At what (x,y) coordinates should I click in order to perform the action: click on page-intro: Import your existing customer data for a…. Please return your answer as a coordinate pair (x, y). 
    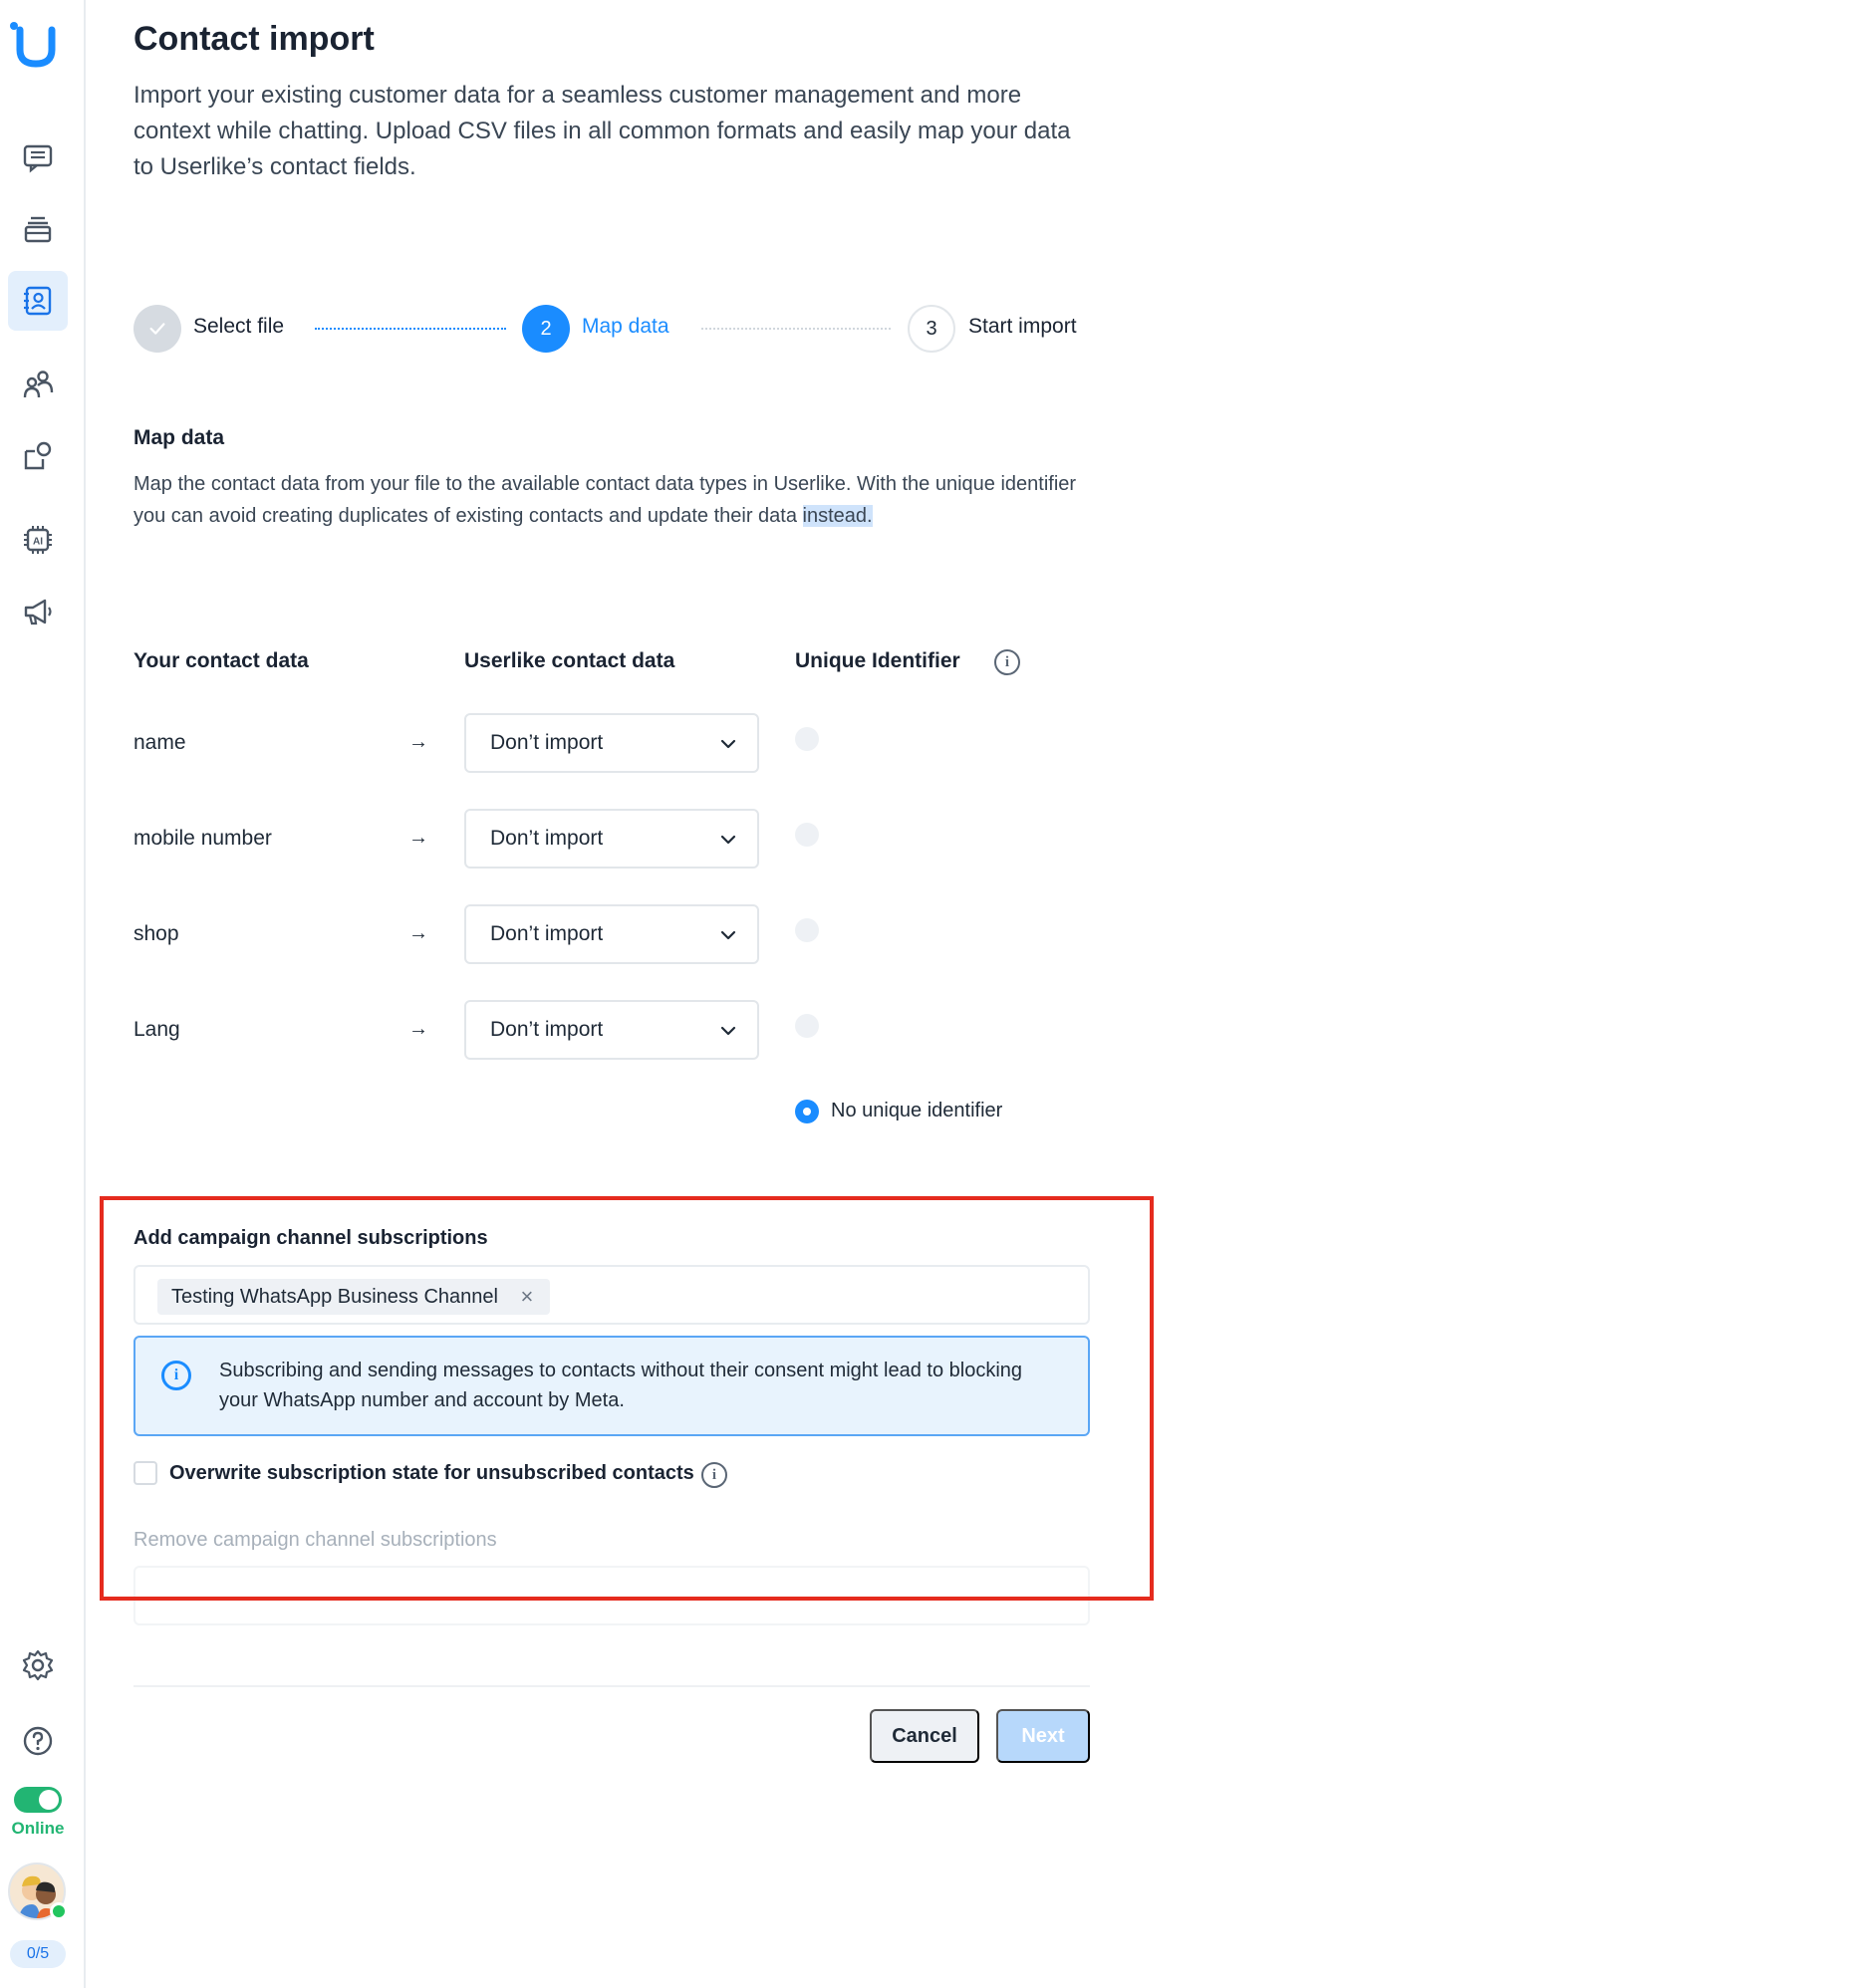
    Looking at the image, I should click on (602, 131).